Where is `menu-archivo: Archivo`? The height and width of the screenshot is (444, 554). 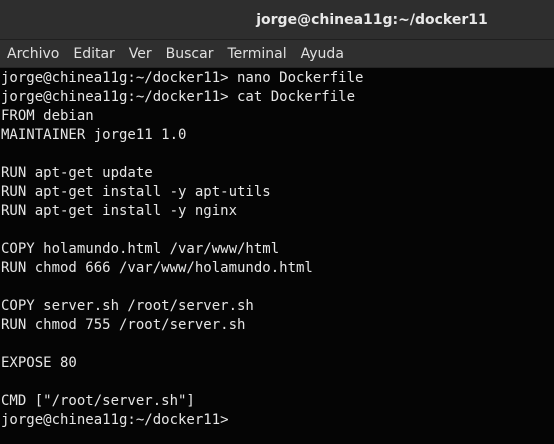
menu-archivo: Archivo is located at coordinates (33, 54).